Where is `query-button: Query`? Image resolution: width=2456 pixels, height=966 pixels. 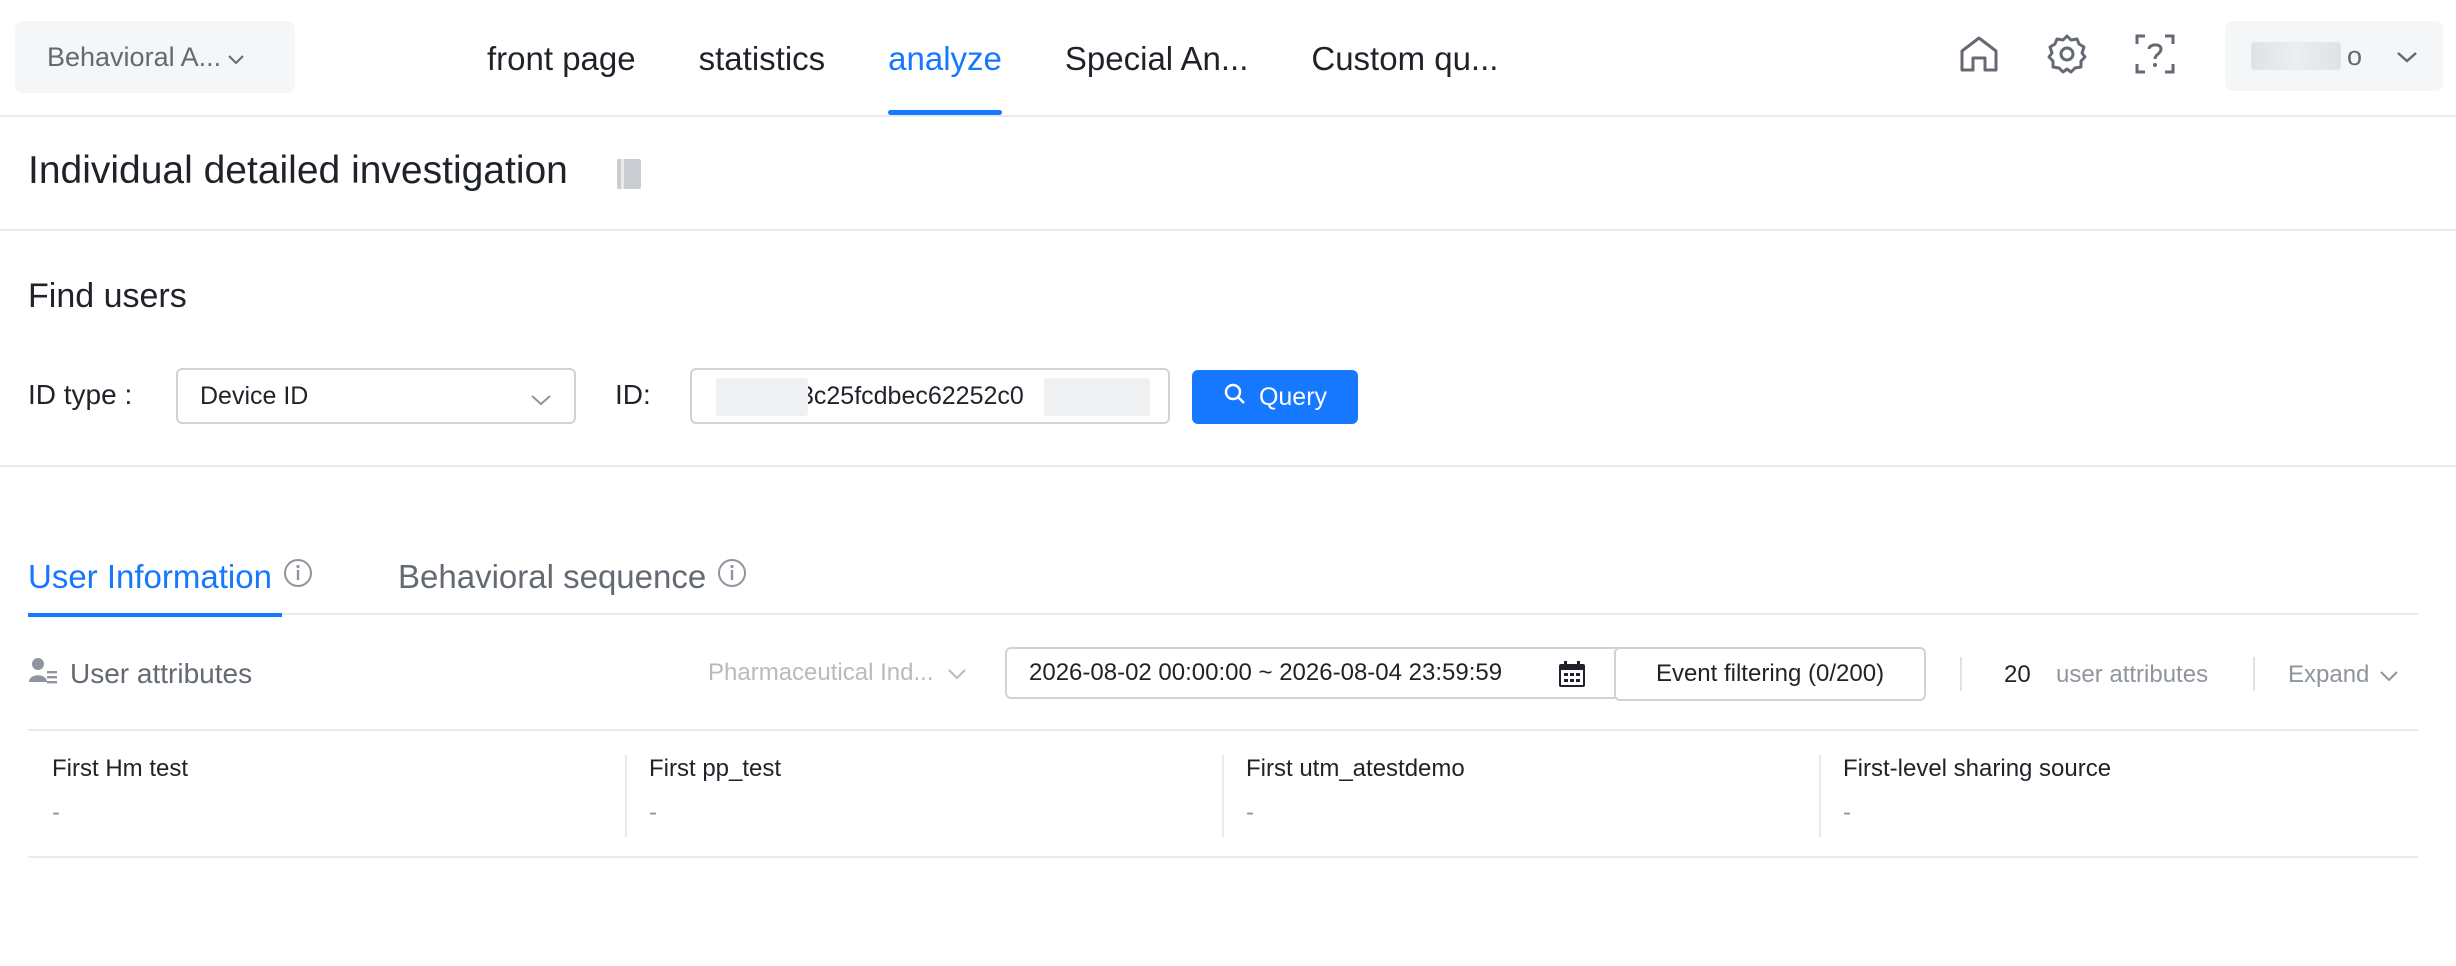 query-button: Query is located at coordinates (1275, 397).